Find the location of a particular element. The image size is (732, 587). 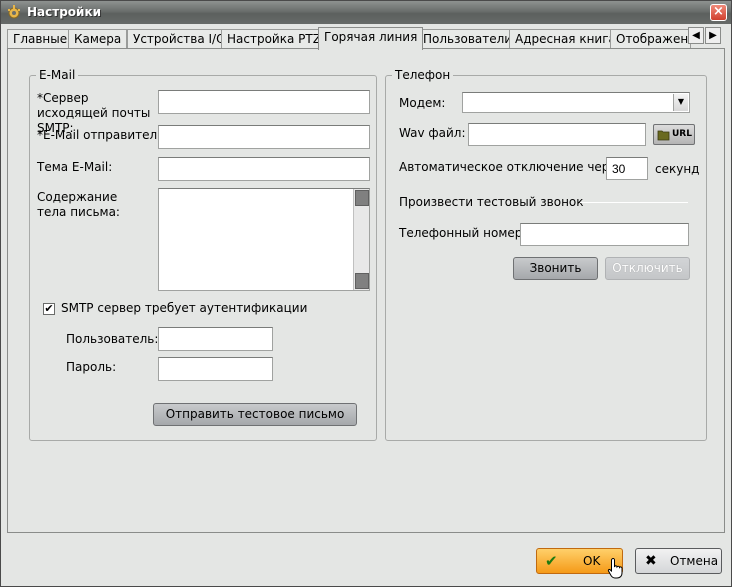

tab-scroll-left-button: ◀ is located at coordinates (696, 35).